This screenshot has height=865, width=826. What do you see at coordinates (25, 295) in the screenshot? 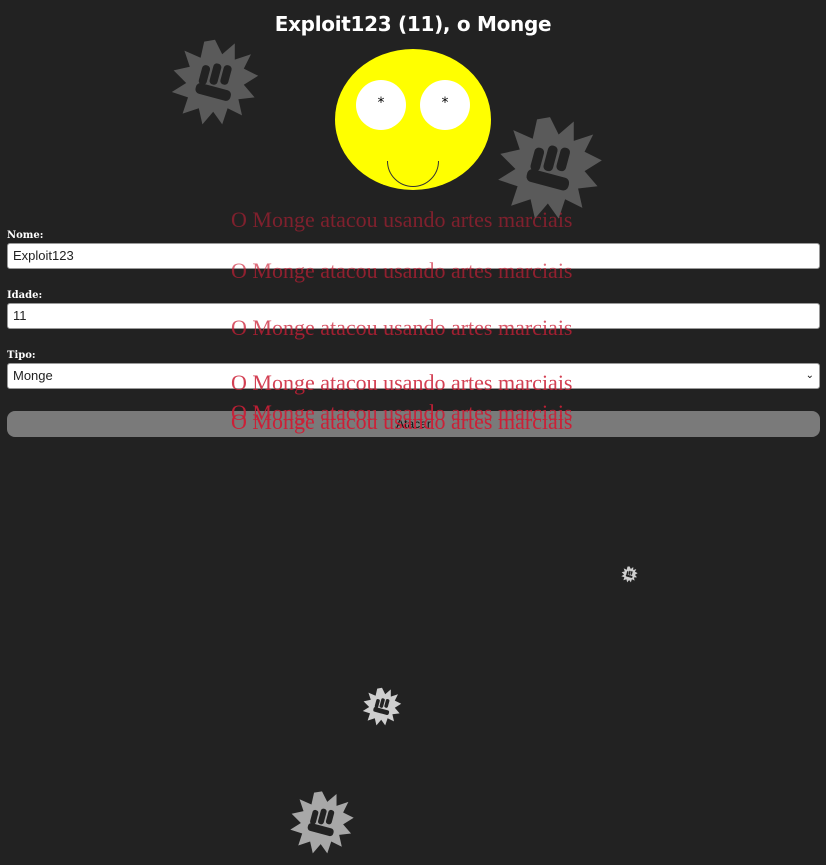
I see `age-label: Idade:` at bounding box center [25, 295].